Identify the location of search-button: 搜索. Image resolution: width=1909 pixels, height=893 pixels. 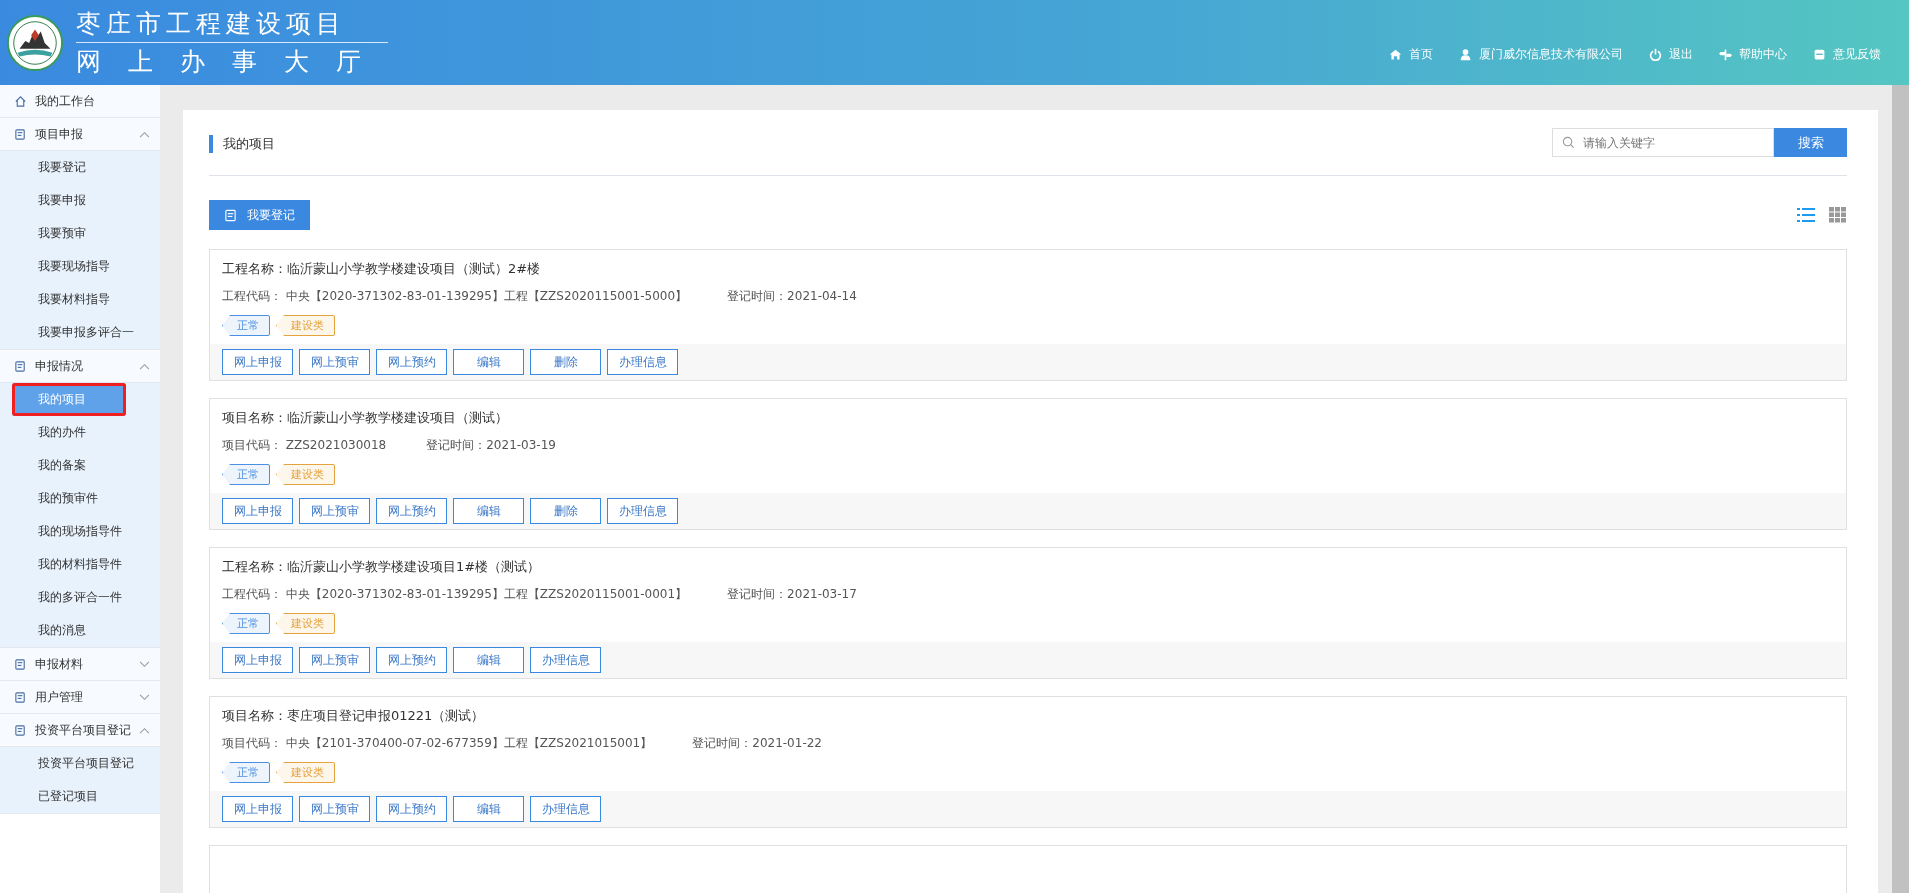
(1810, 142).